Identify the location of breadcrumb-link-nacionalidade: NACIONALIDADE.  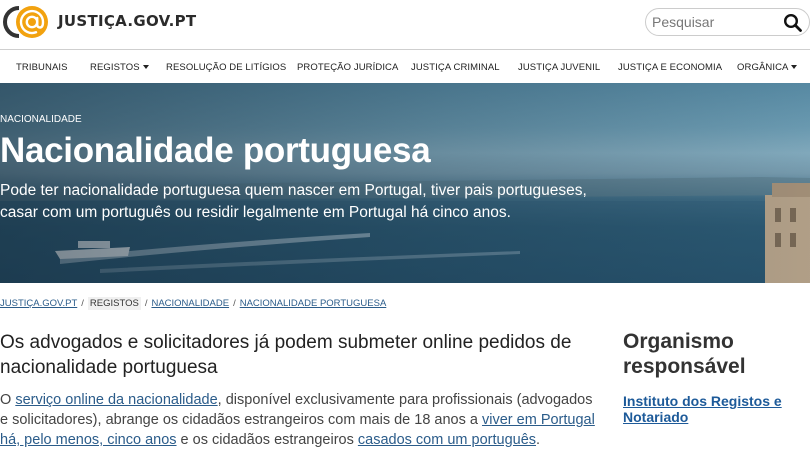
(190, 303).